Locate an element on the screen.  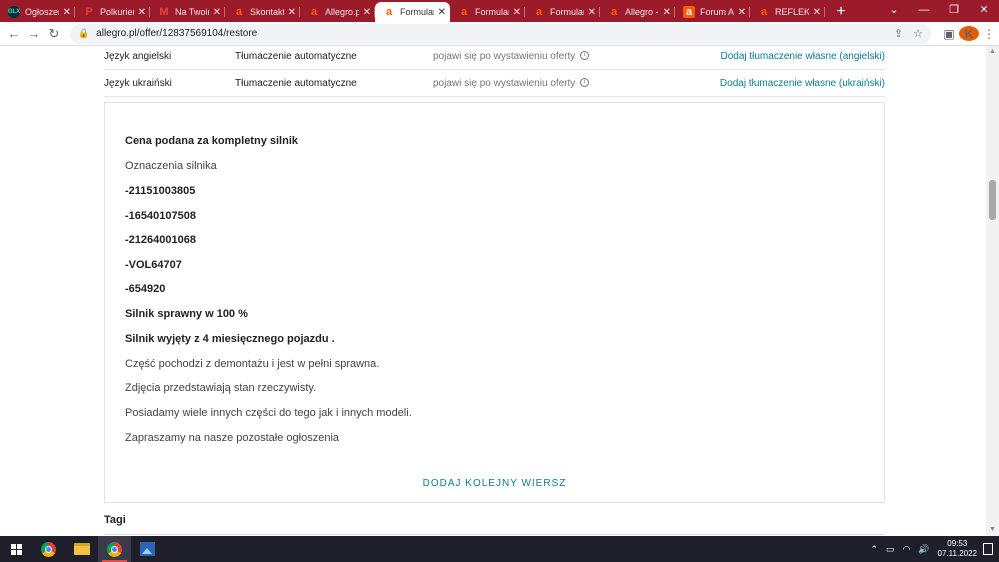
description-line: Silnik wyjęty z 4 miesięcznego pojazdu . is located at coordinates (230, 339).